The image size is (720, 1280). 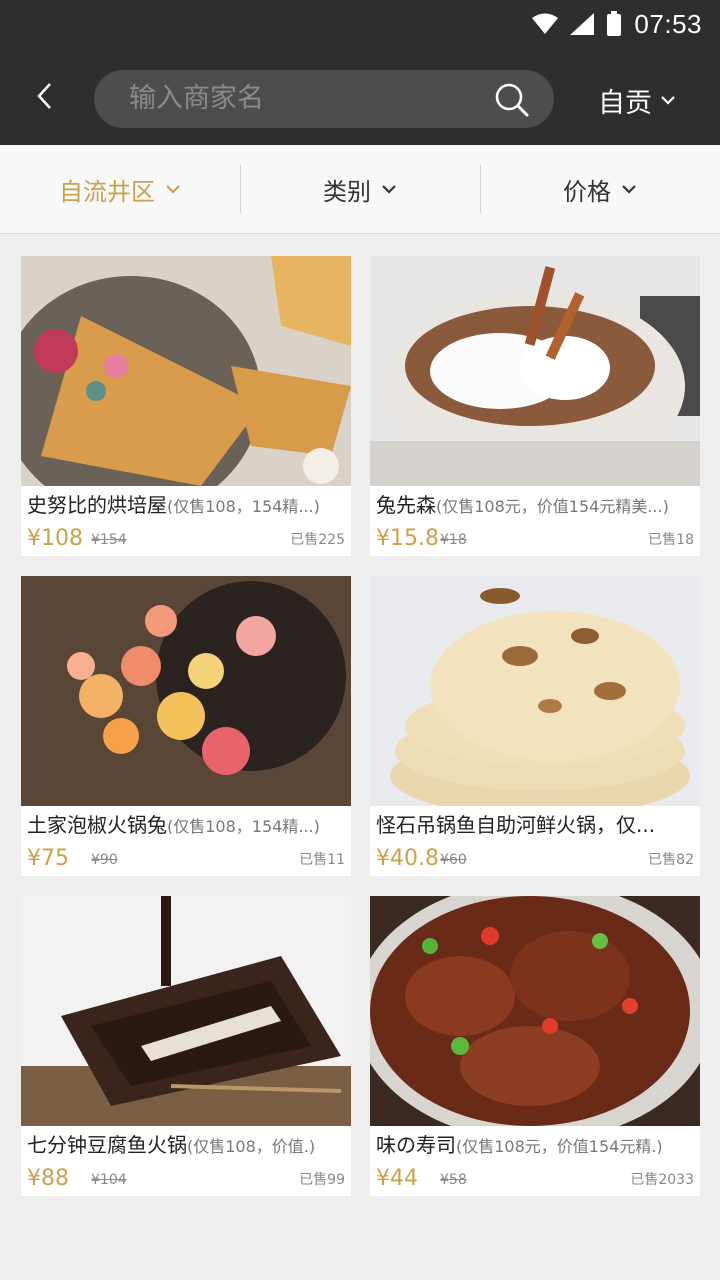 I want to click on deal-sold-count: 已售11, so click(x=322, y=860).